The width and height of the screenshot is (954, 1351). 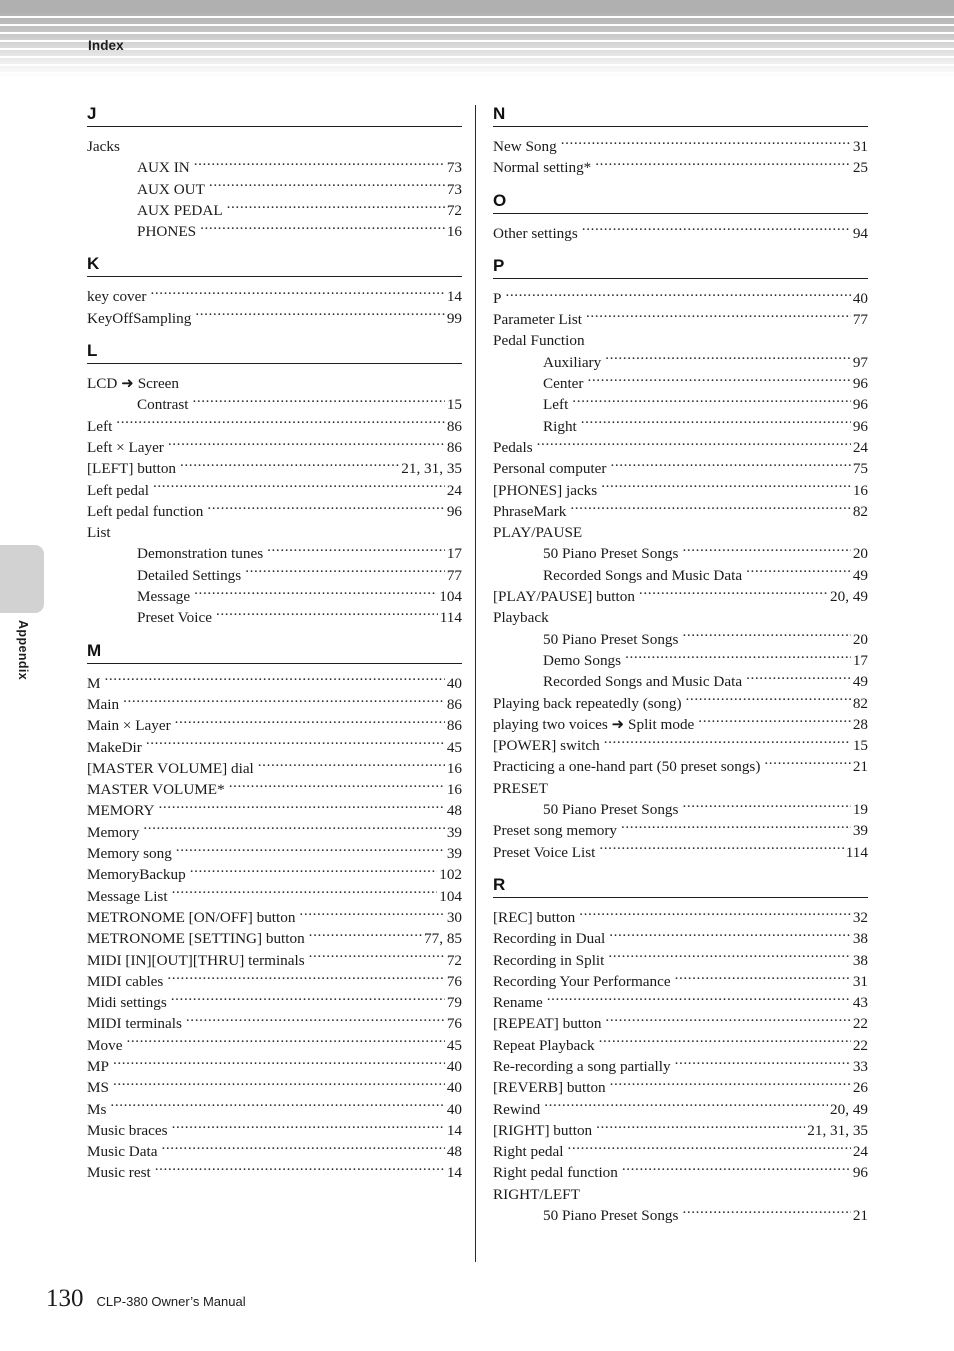 I want to click on index-entry: Message 104, so click(x=274, y=596).